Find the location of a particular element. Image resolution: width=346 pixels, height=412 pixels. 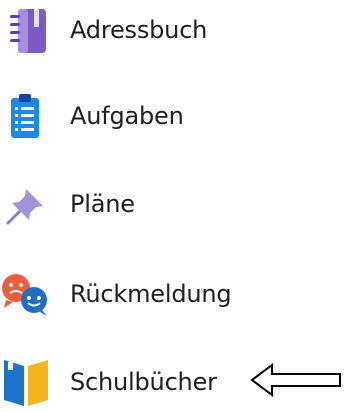

menu-item-adressbuch: Adressbuch is located at coordinates (130, 32).